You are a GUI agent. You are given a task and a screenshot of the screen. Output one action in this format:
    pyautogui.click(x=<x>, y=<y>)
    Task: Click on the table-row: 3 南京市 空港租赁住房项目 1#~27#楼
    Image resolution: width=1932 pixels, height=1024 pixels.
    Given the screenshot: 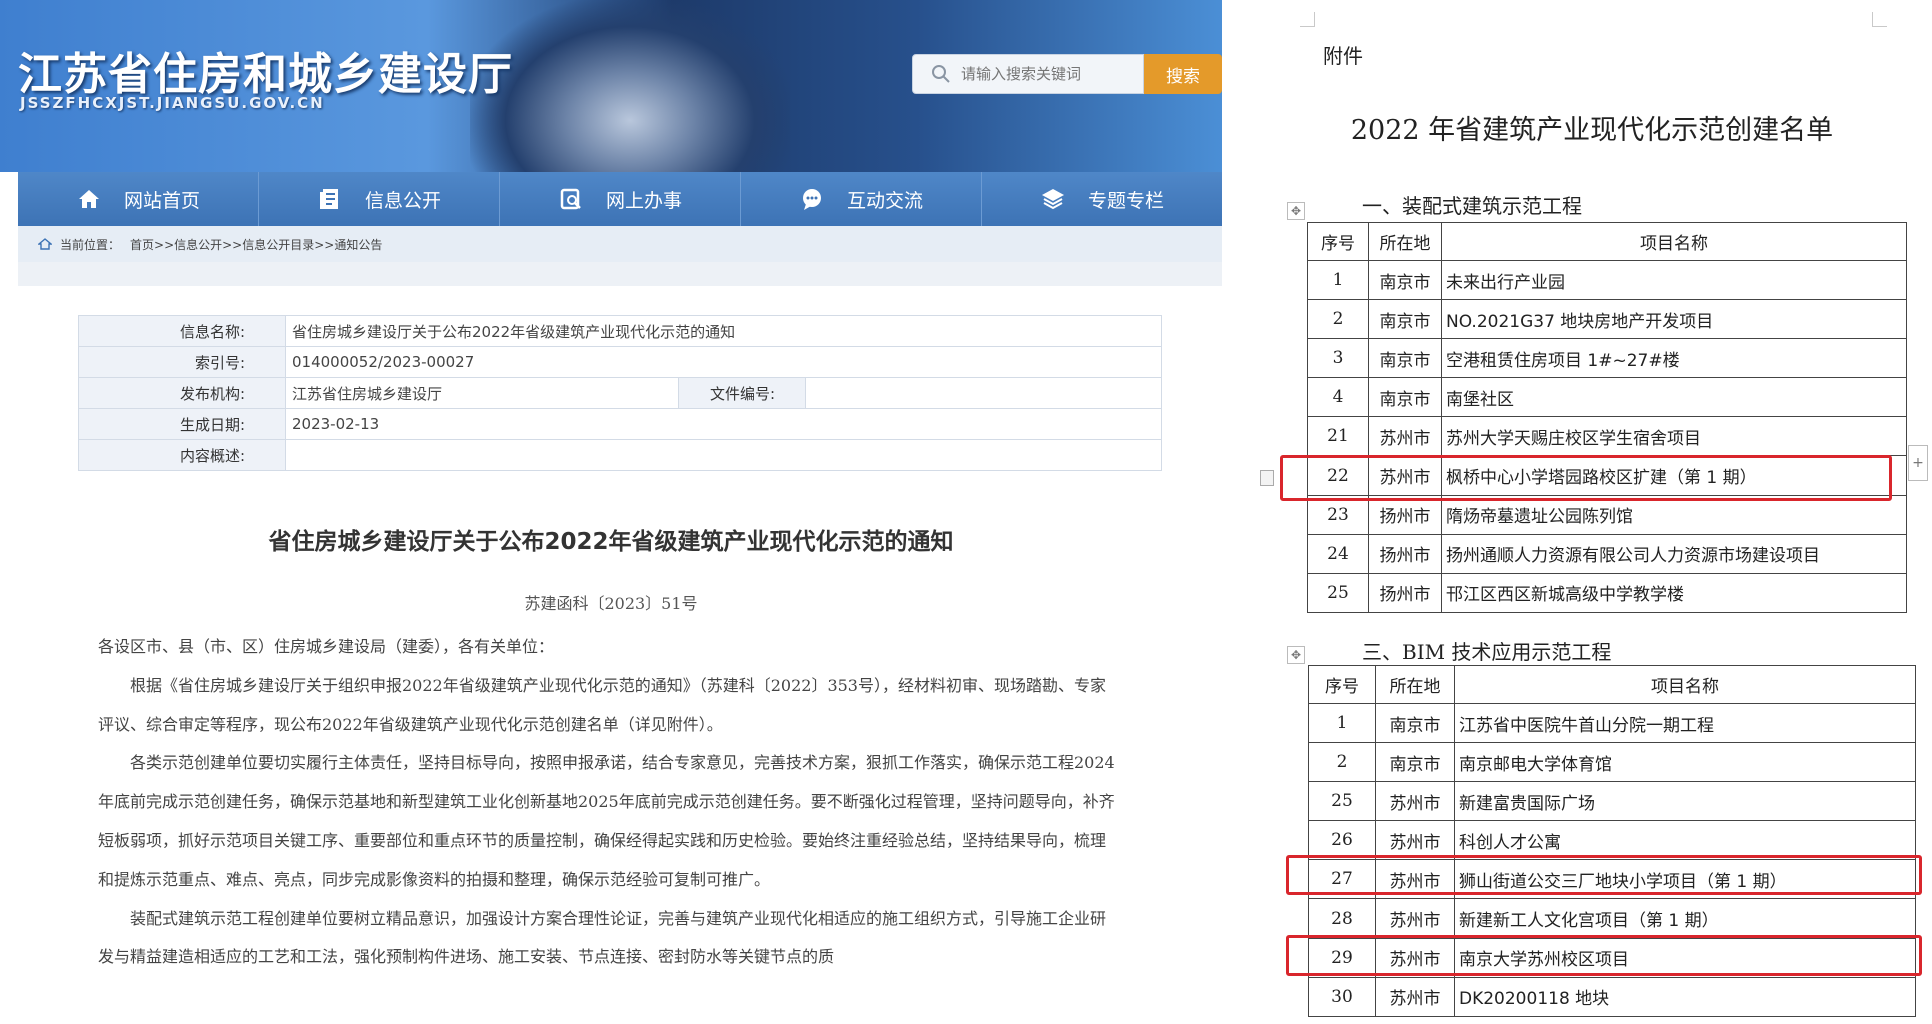 What is the action you would take?
    pyautogui.click(x=1607, y=358)
    